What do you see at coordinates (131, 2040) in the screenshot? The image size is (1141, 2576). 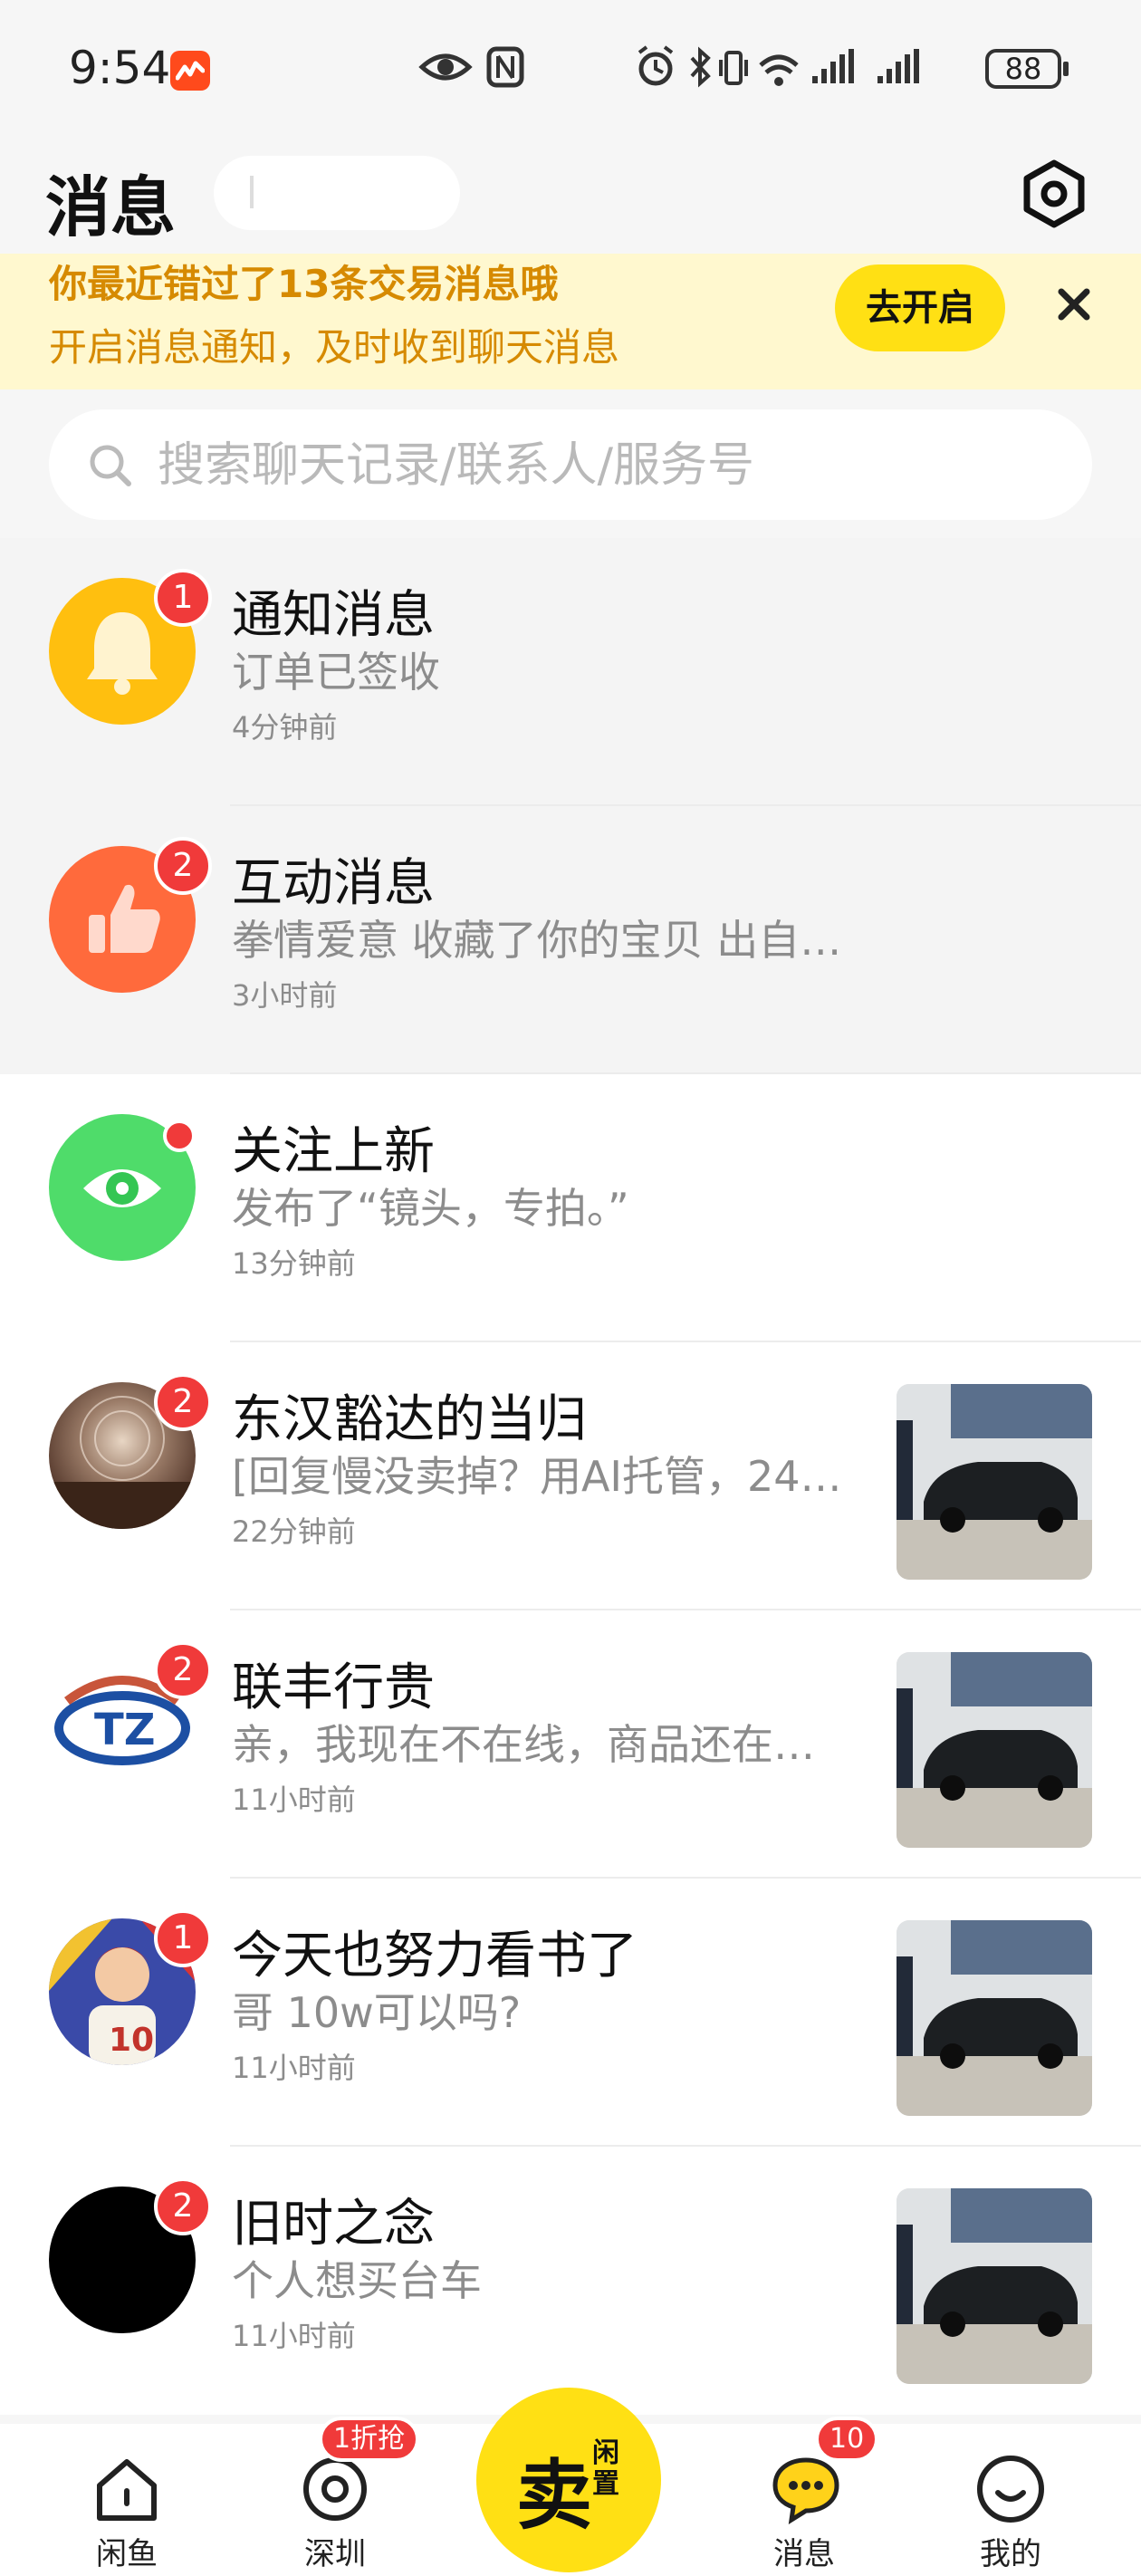 I see `svg-text: 10` at bounding box center [131, 2040].